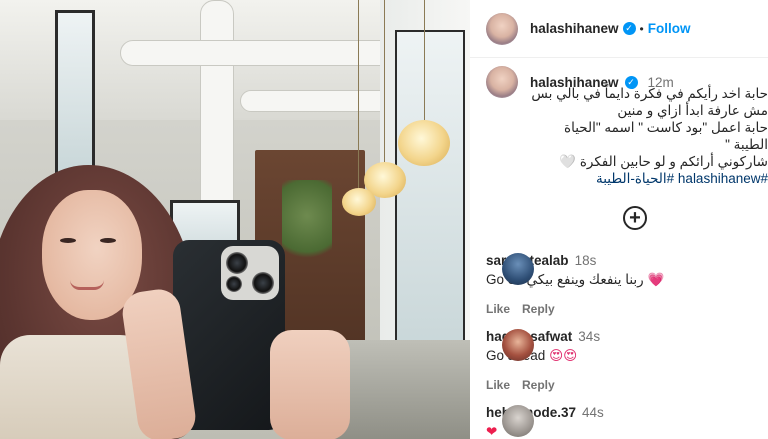 The height and width of the screenshot is (439, 768). Describe the element at coordinates (593, 412) in the screenshot. I see `comment-time: 44s` at that location.